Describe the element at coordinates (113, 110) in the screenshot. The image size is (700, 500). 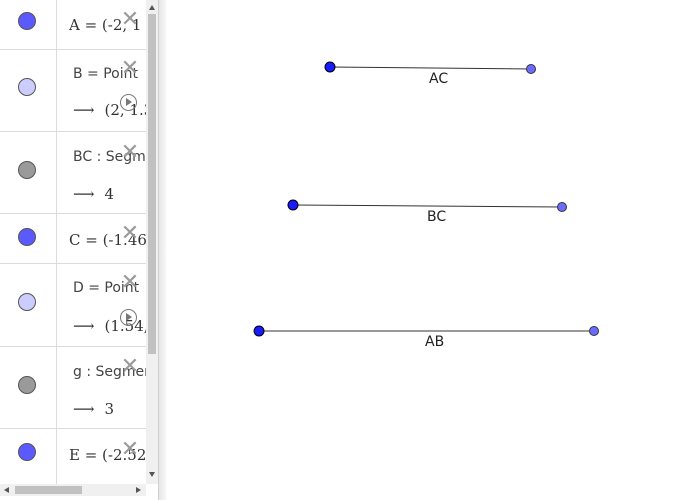
I see `algebra-output-b: ⟶ (2, 1.3` at that location.